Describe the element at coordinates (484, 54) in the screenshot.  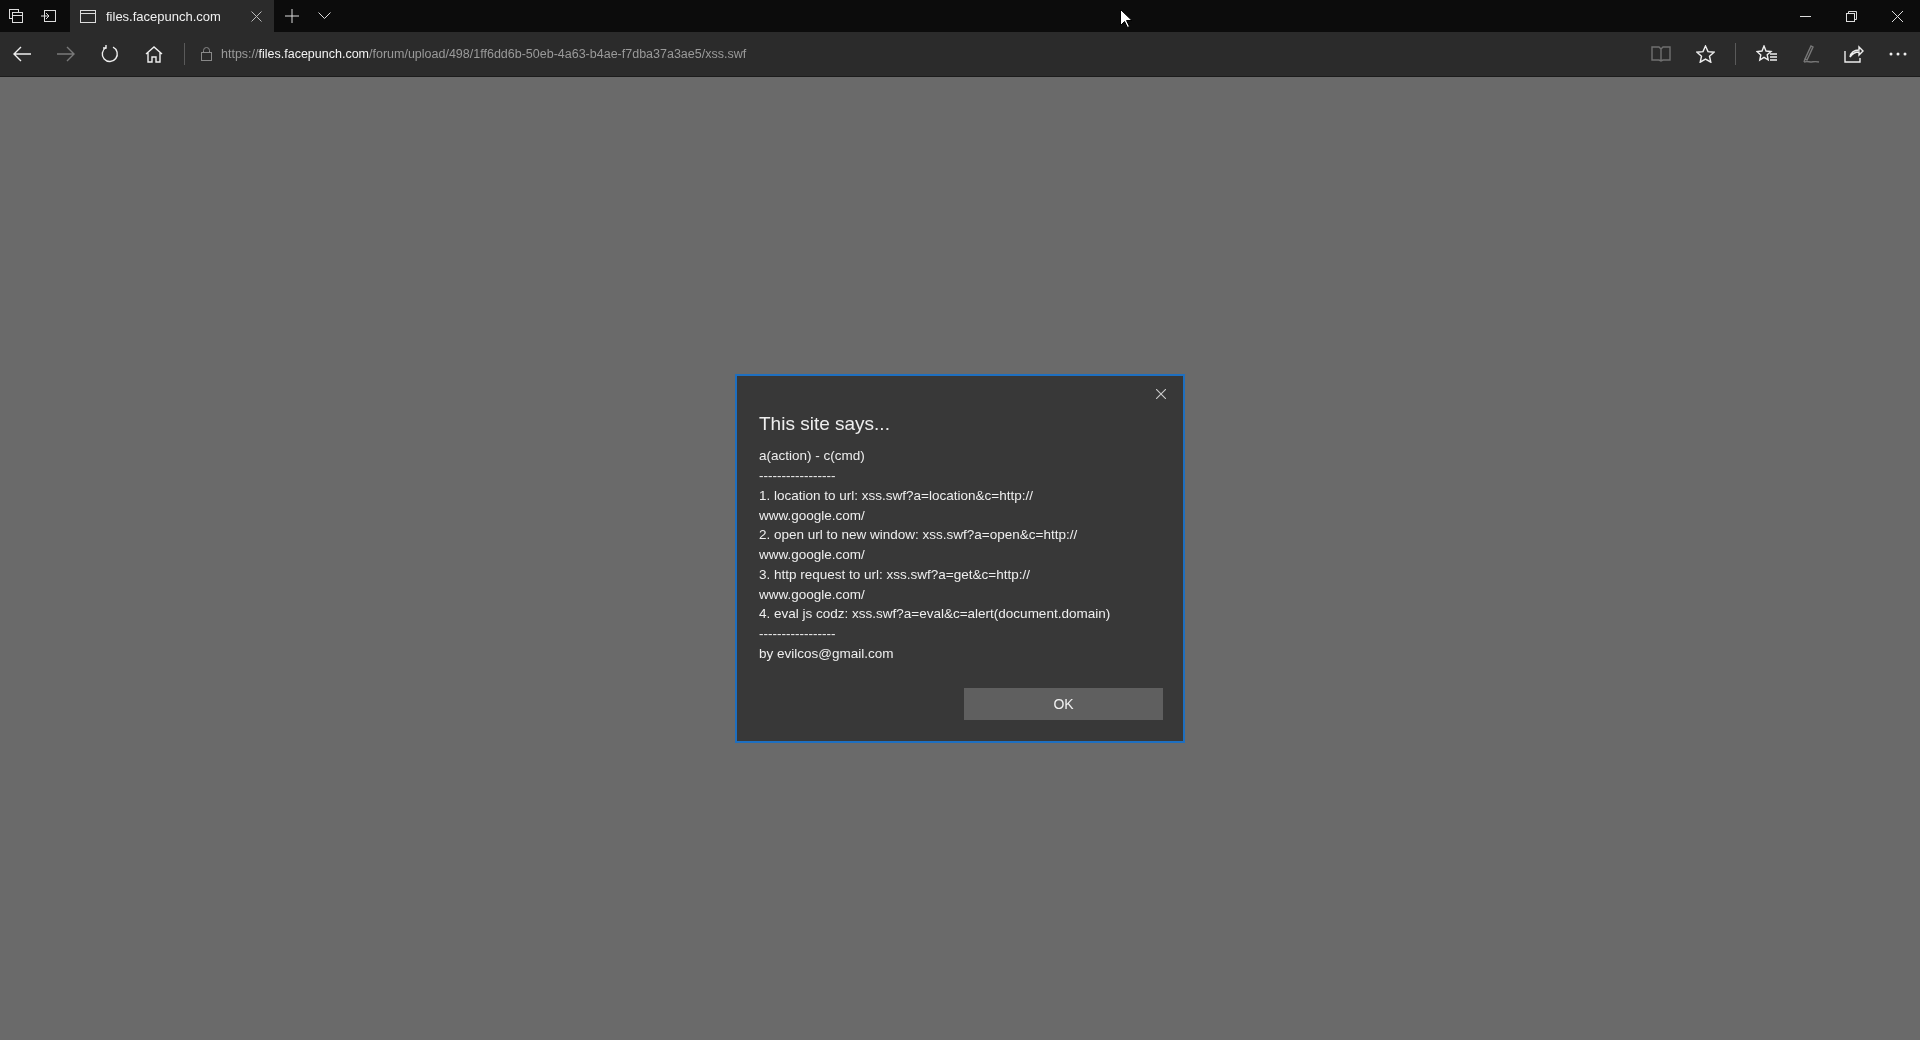
I see `url-text: https://files.facepunch.com/forum/upload/498/1ff6dd6b-50eb-4a63-b4ae-f7dba37a3ae5/xss.swf` at that location.